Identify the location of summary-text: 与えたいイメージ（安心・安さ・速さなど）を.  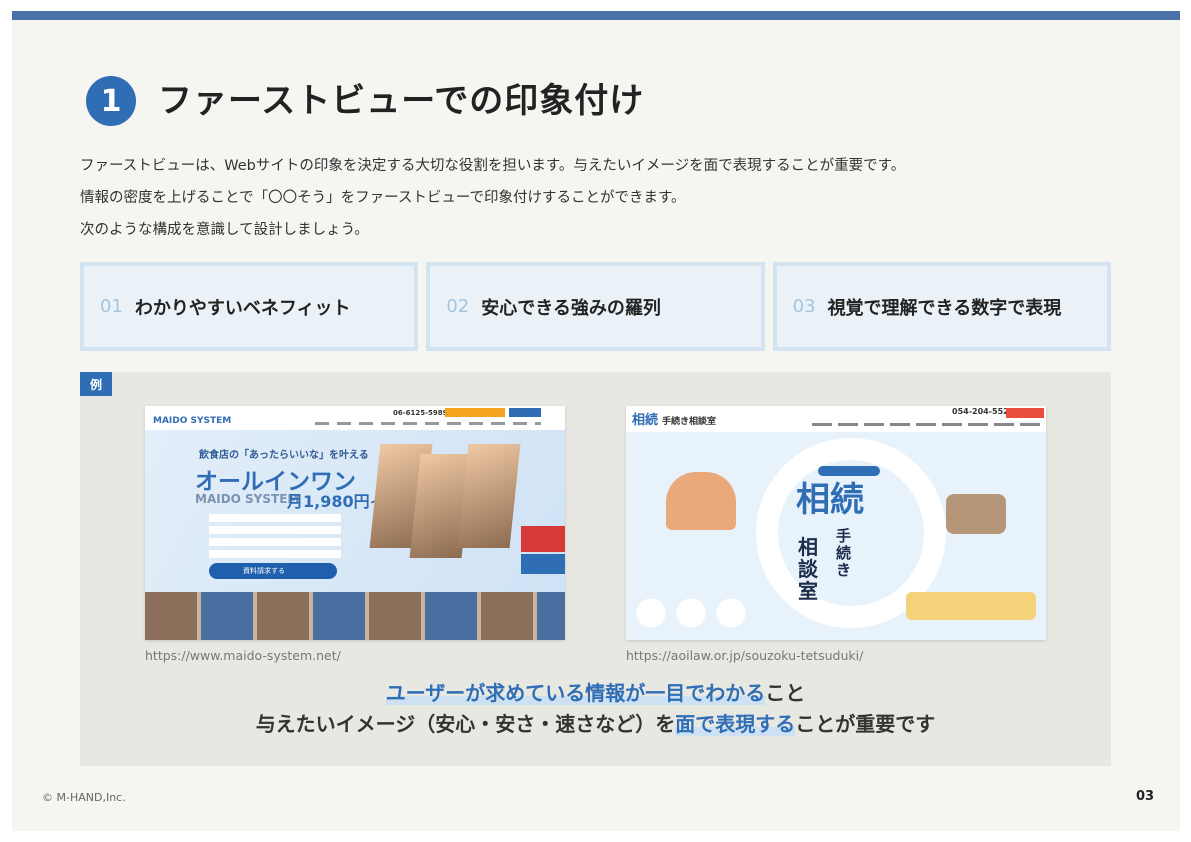
(465, 724).